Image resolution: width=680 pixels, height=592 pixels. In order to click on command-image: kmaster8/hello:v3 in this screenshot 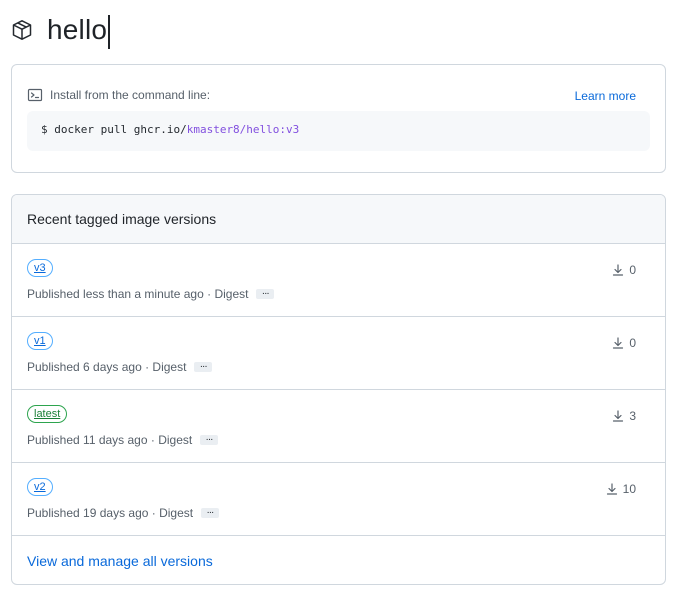, I will do `click(243, 129)`.